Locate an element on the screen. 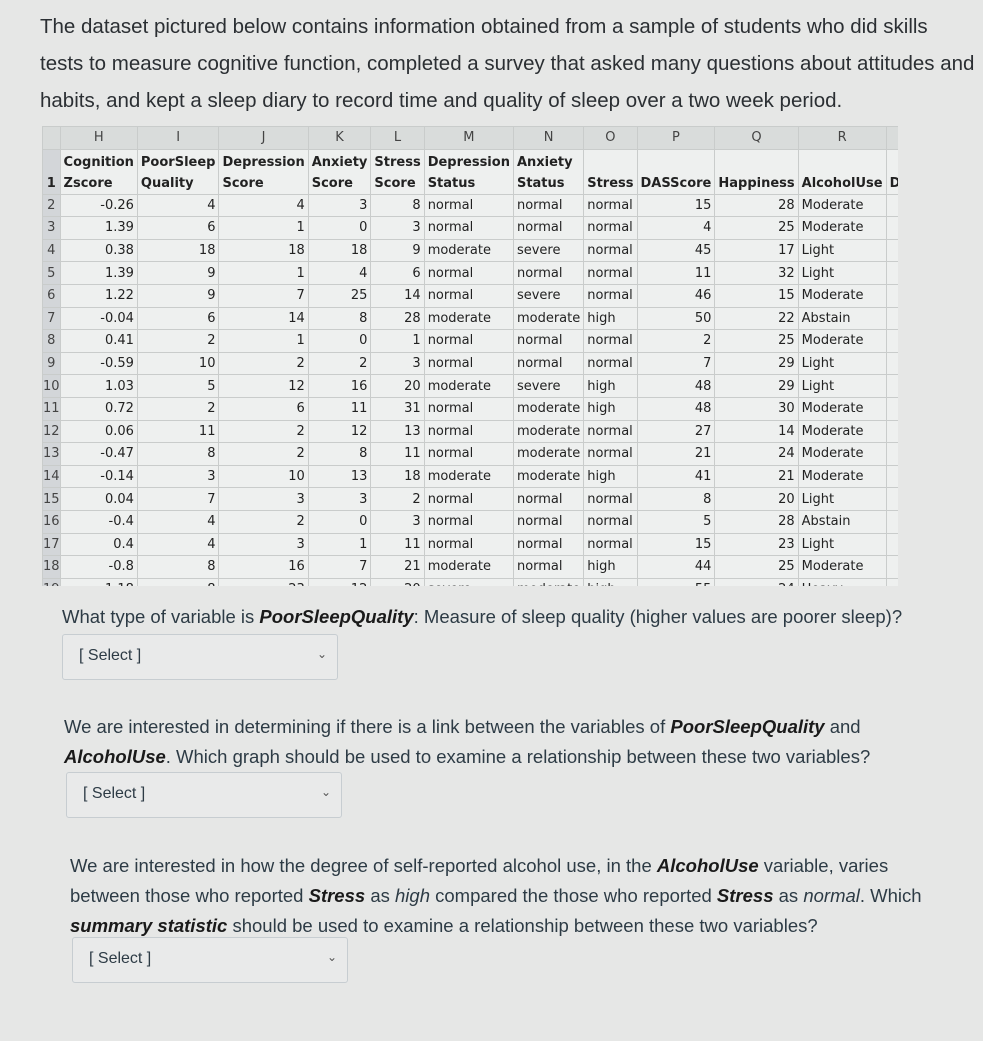  question-3-select: [ Select ] ⌄ is located at coordinates (210, 960).